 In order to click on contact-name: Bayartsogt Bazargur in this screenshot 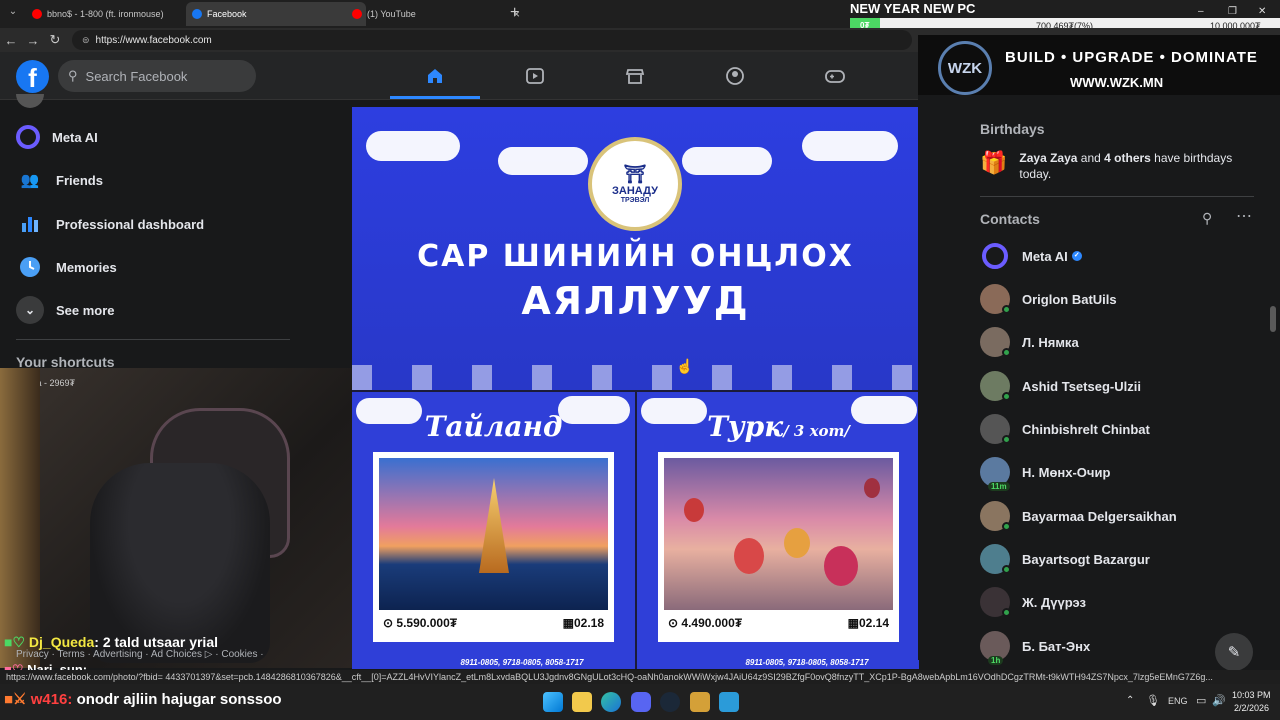, I will do `click(1086, 559)`.